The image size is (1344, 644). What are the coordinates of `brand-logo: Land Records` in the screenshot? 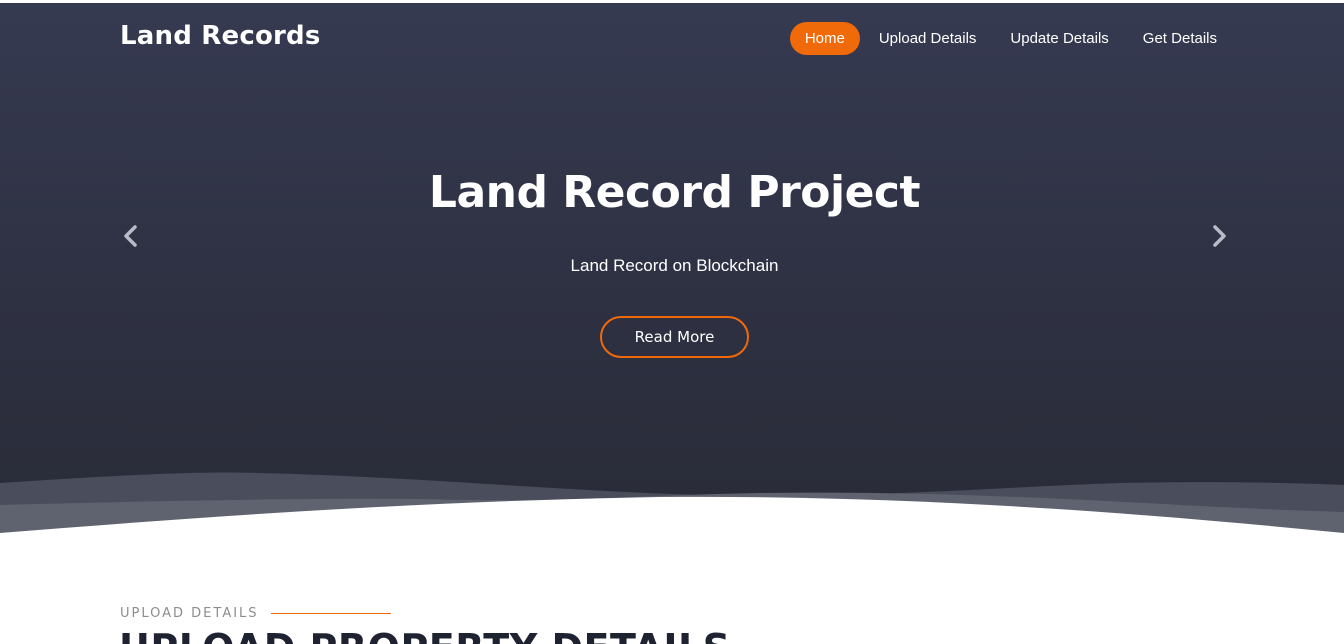 It's located at (220, 36).